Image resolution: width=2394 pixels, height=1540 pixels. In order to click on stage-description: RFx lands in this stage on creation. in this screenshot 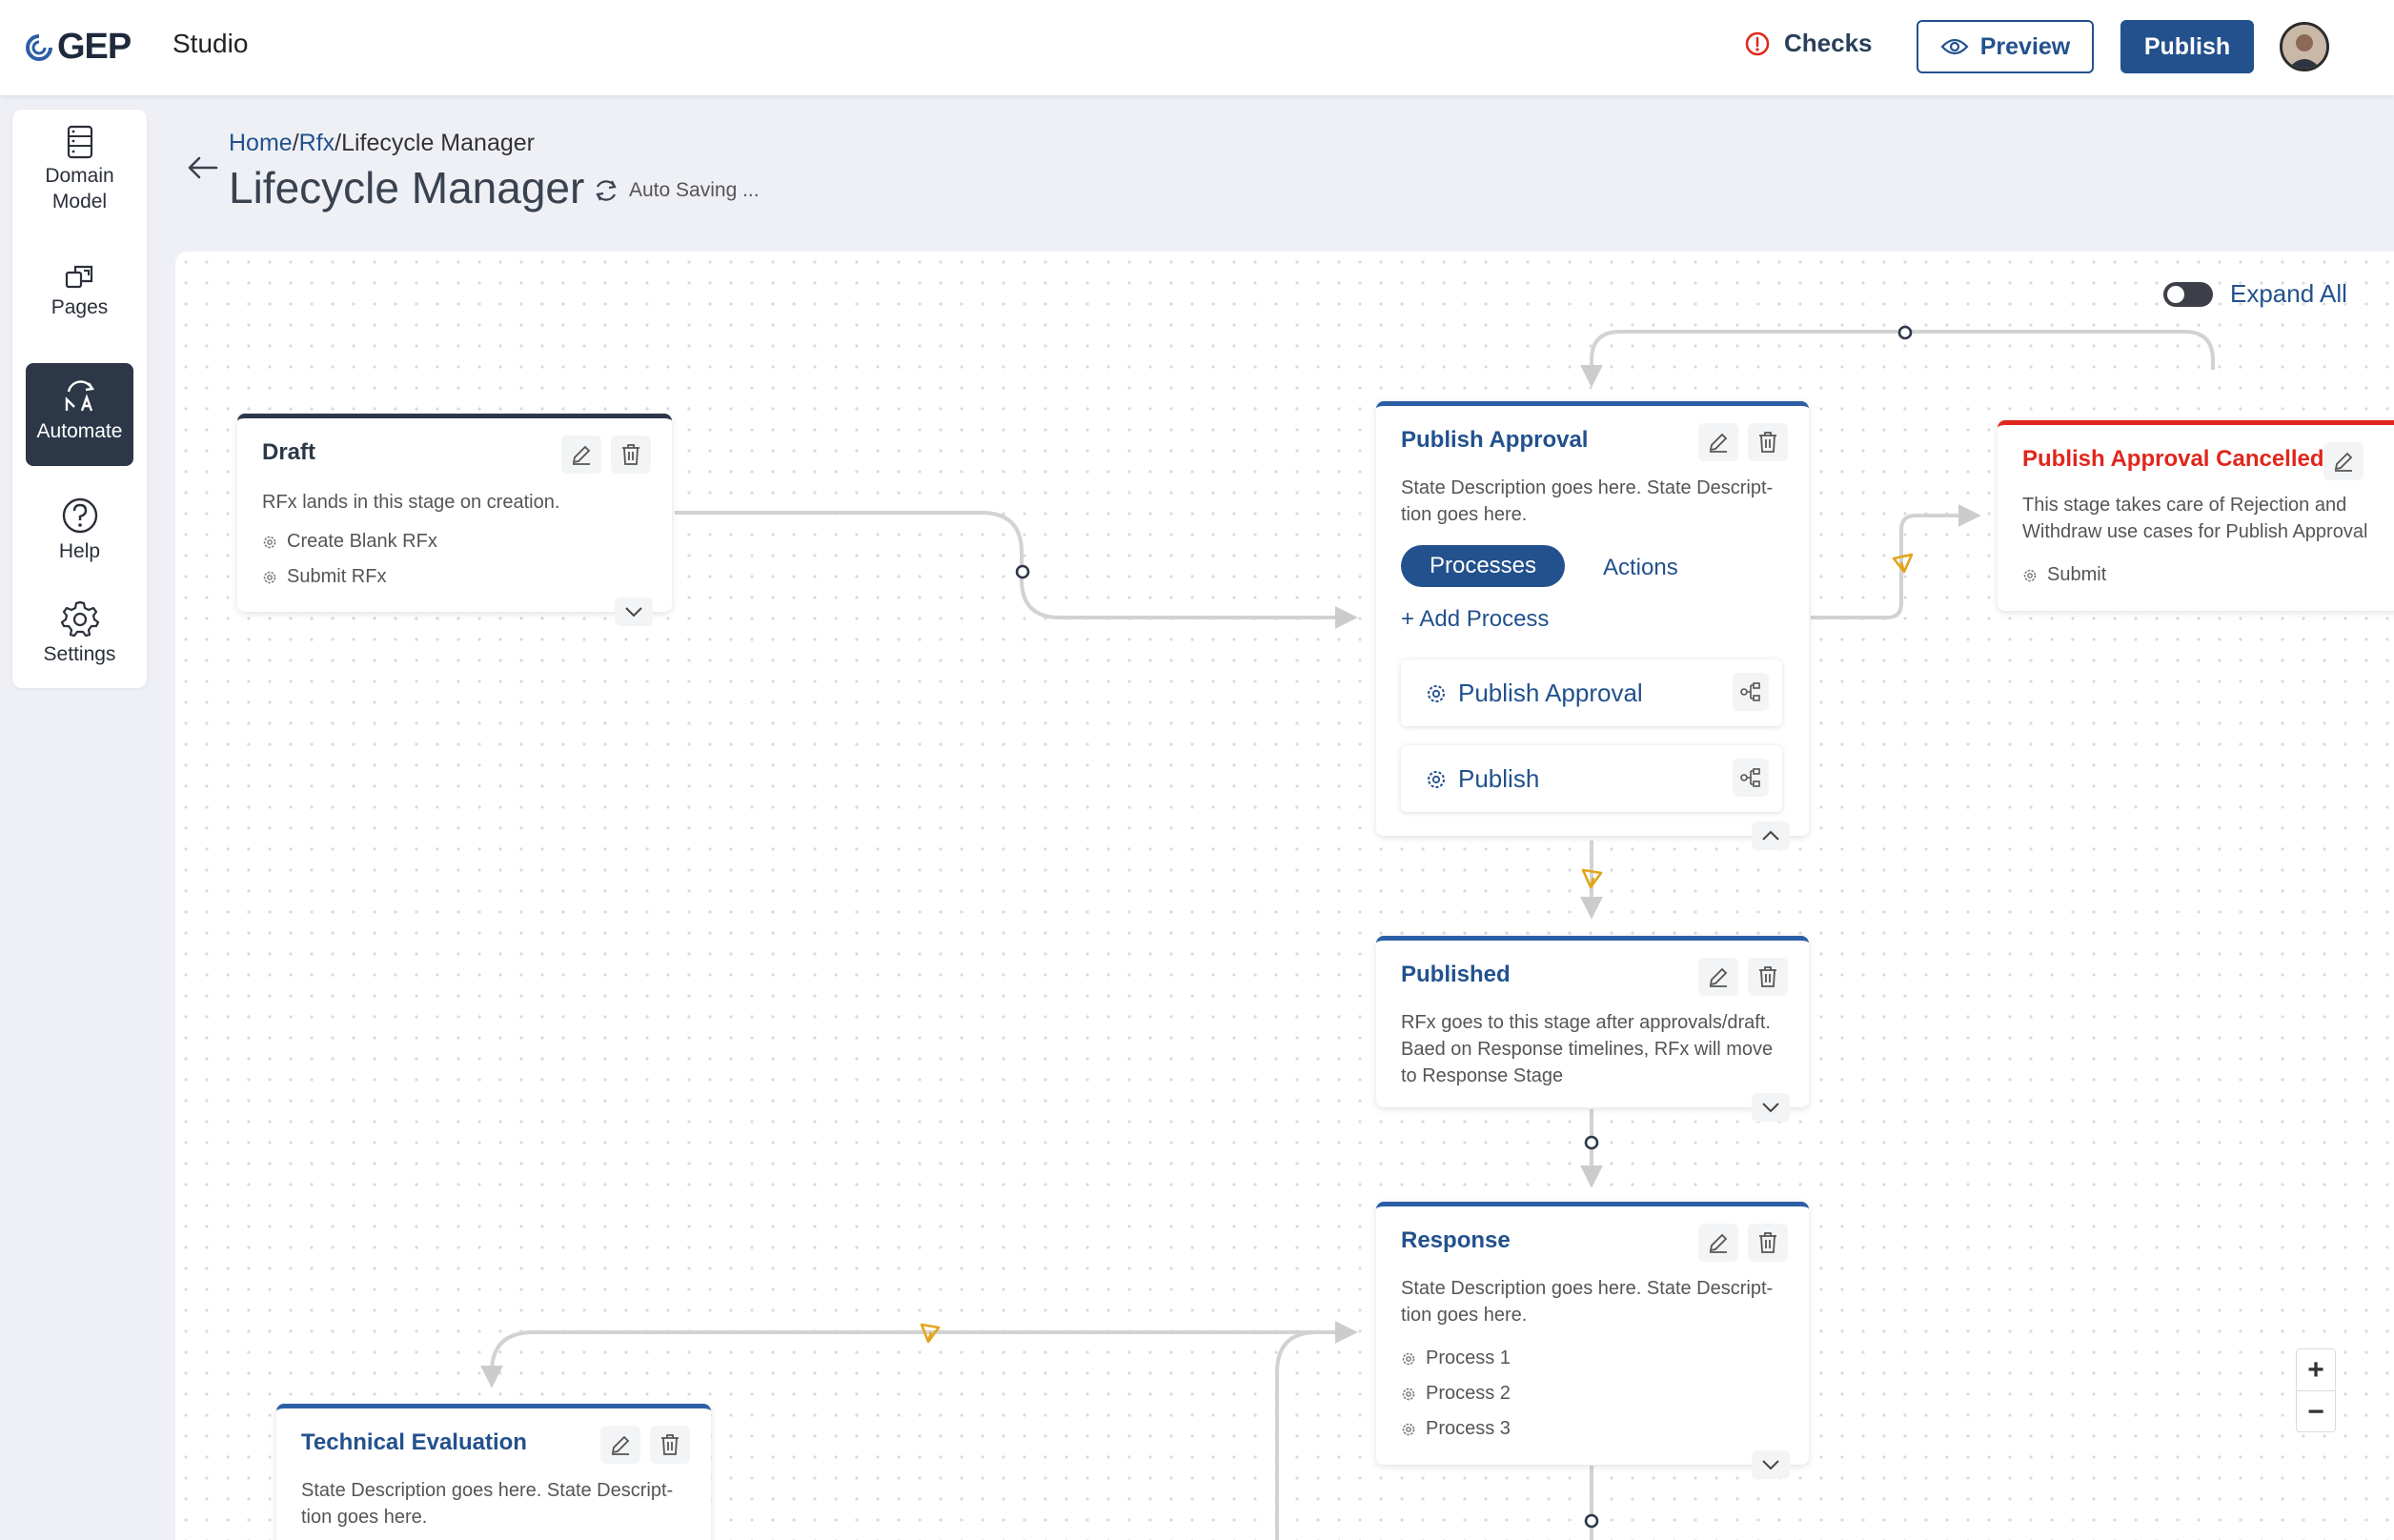, I will do `click(411, 502)`.